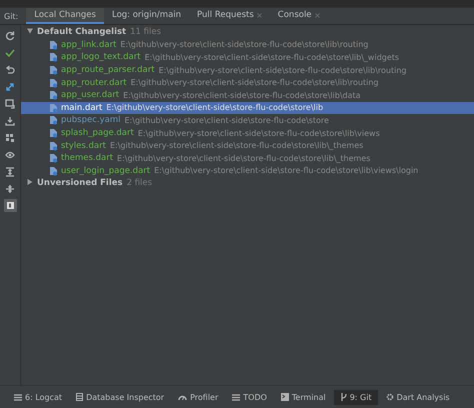 This screenshot has width=474, height=408. I want to click on file-path: E:\github\very-store\client-side\store-flu-code\store\lib\_widgets, so click(272, 57).